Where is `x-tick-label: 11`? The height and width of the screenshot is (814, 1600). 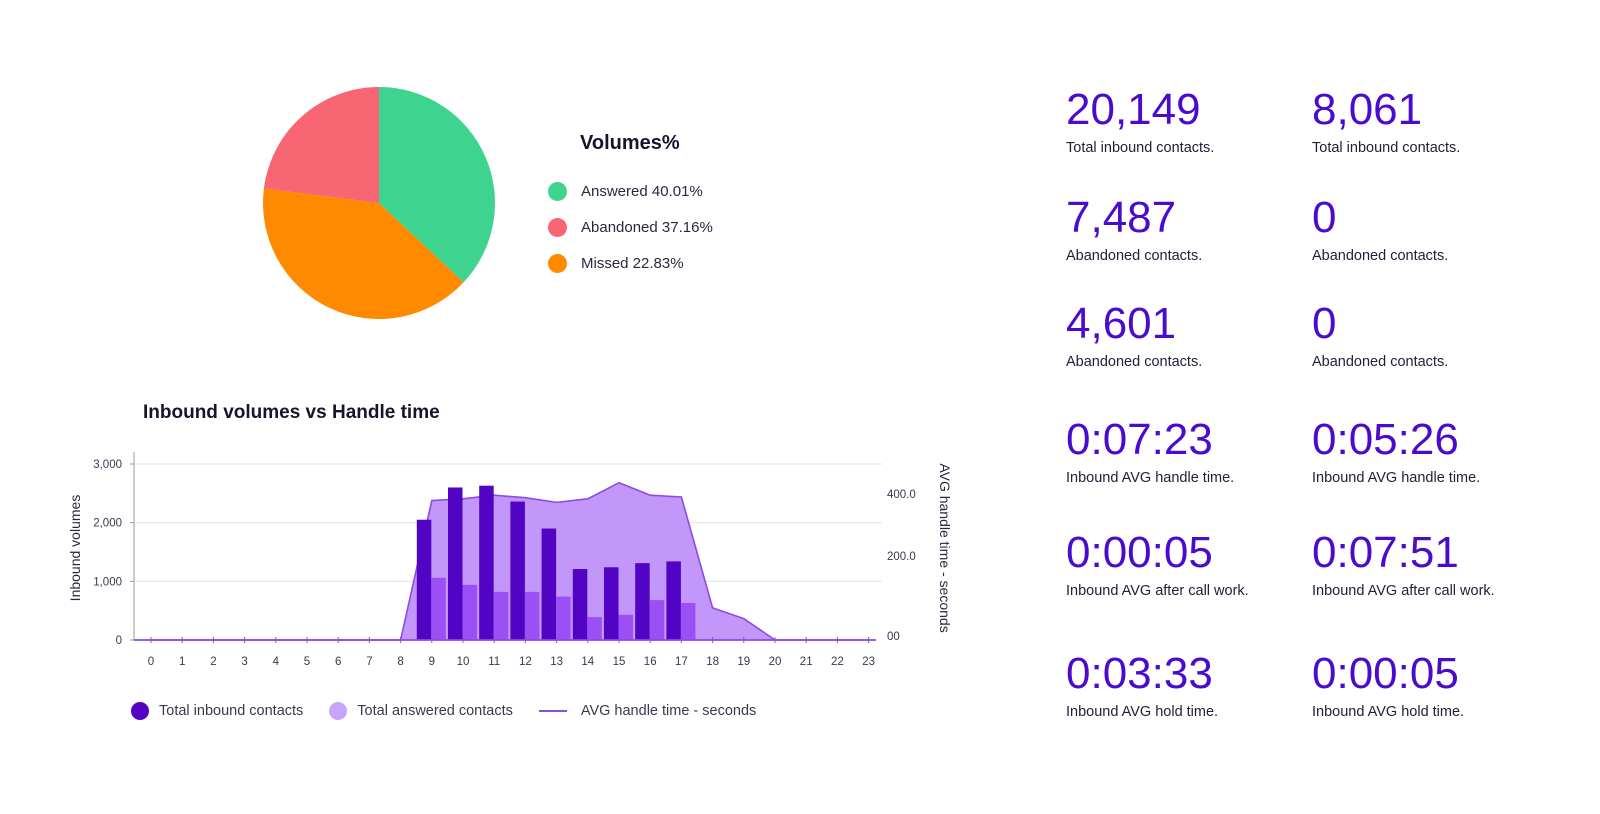
x-tick-label: 11 is located at coordinates (494, 662).